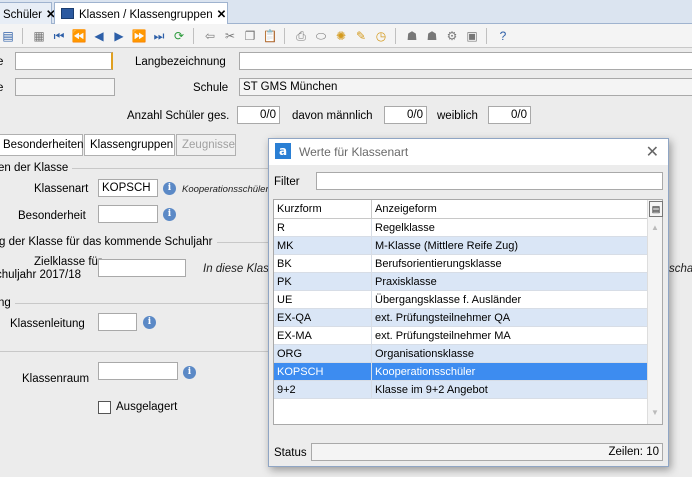 The height and width of the screenshot is (477, 692). What do you see at coordinates (323, 209) in the screenshot?
I see `column-header-kurzform: Kurzform` at bounding box center [323, 209].